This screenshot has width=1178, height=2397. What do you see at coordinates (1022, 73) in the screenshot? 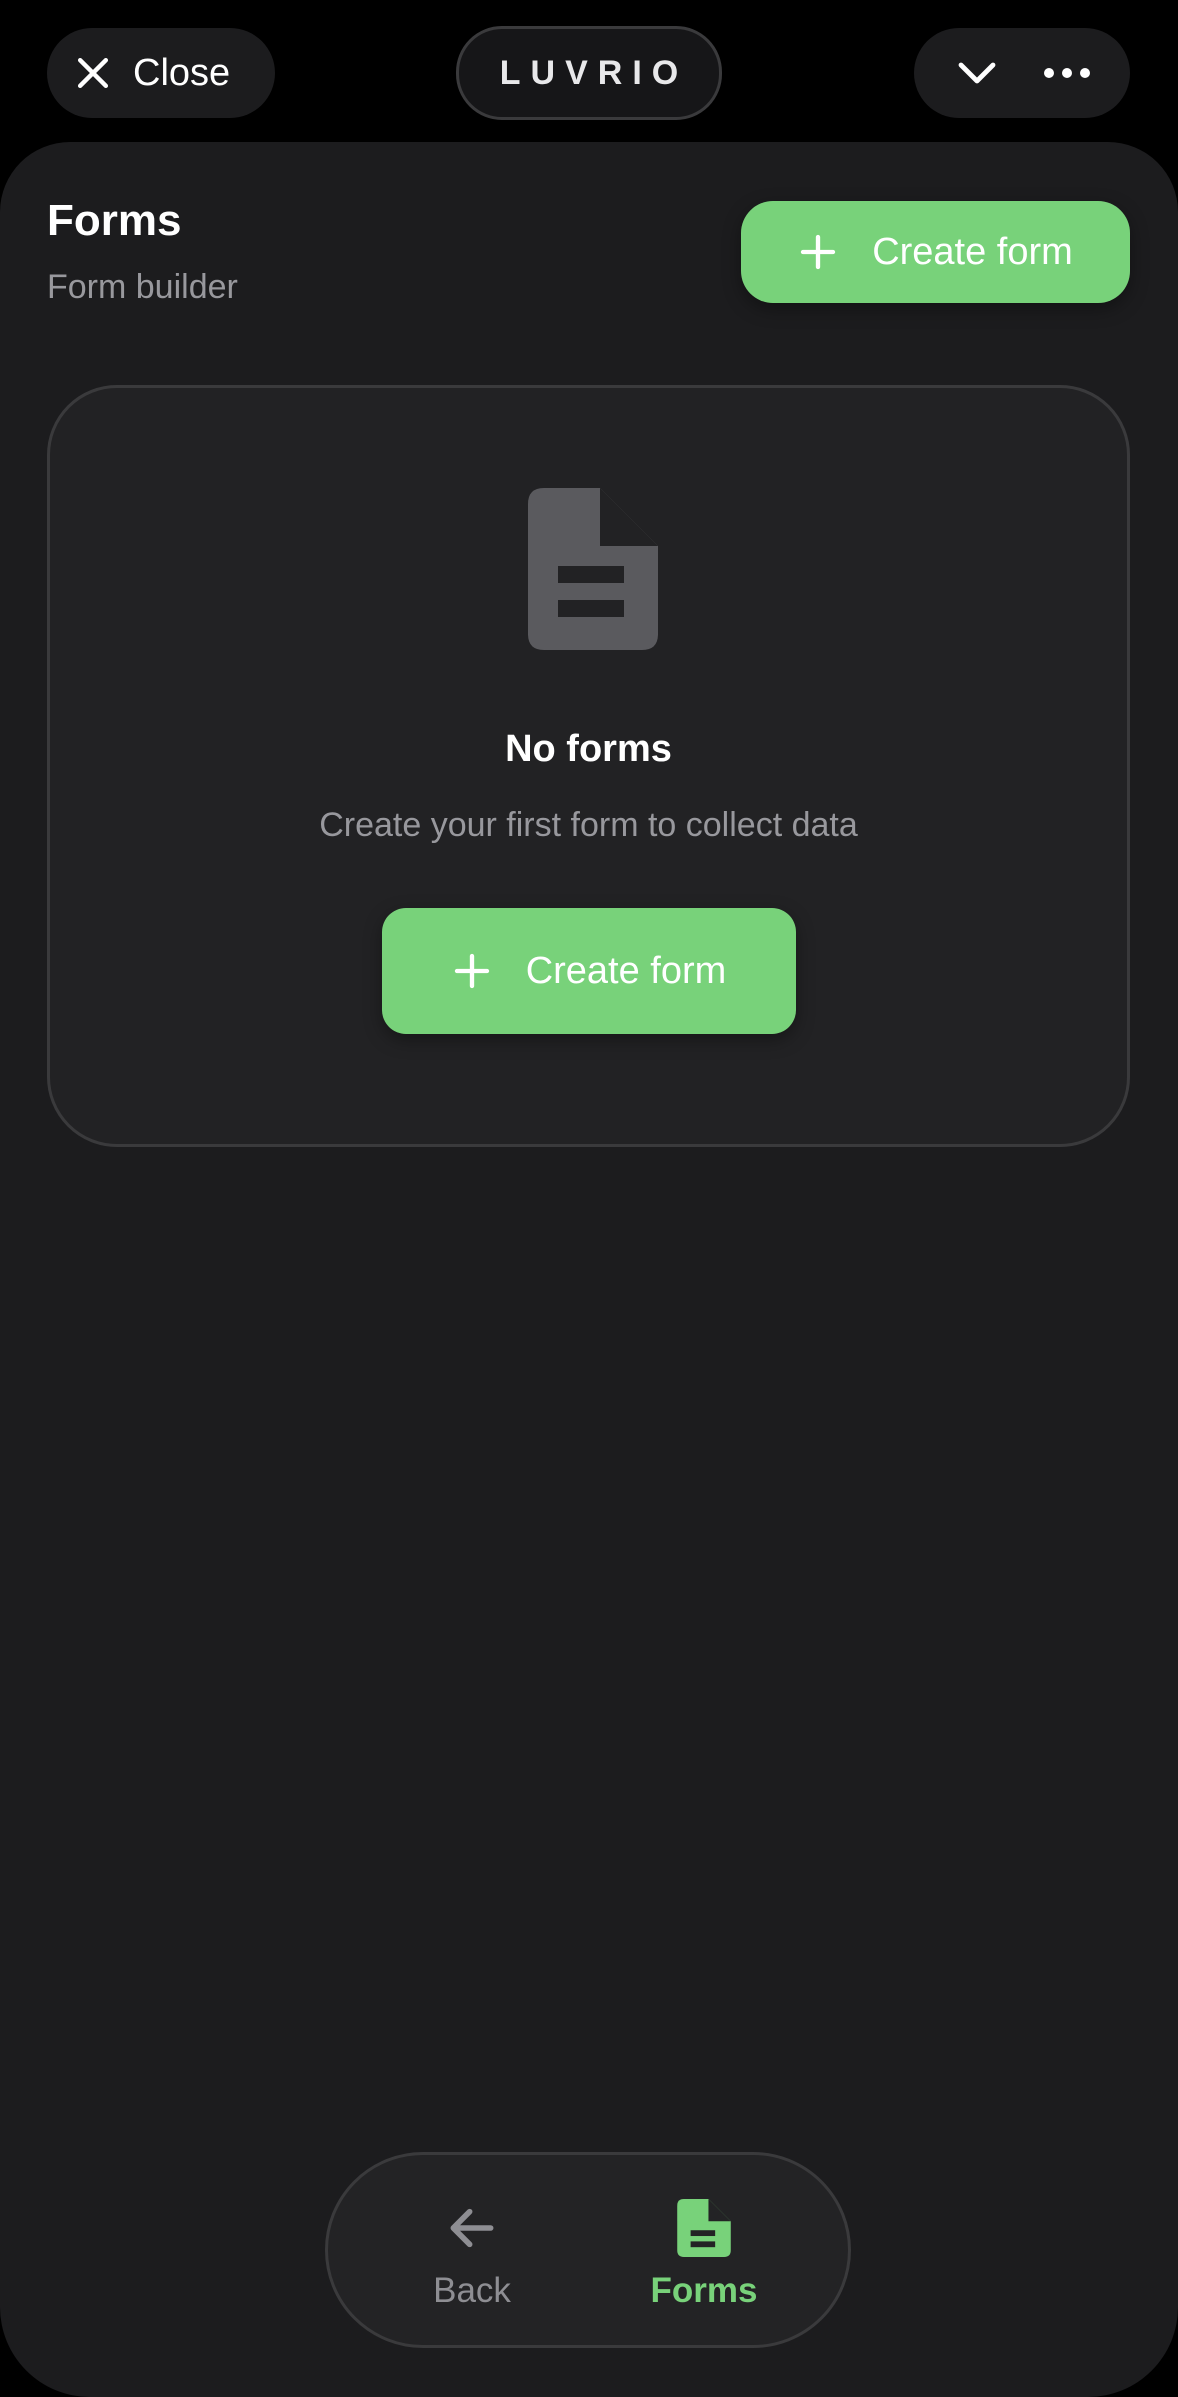
I see `window-controls` at bounding box center [1022, 73].